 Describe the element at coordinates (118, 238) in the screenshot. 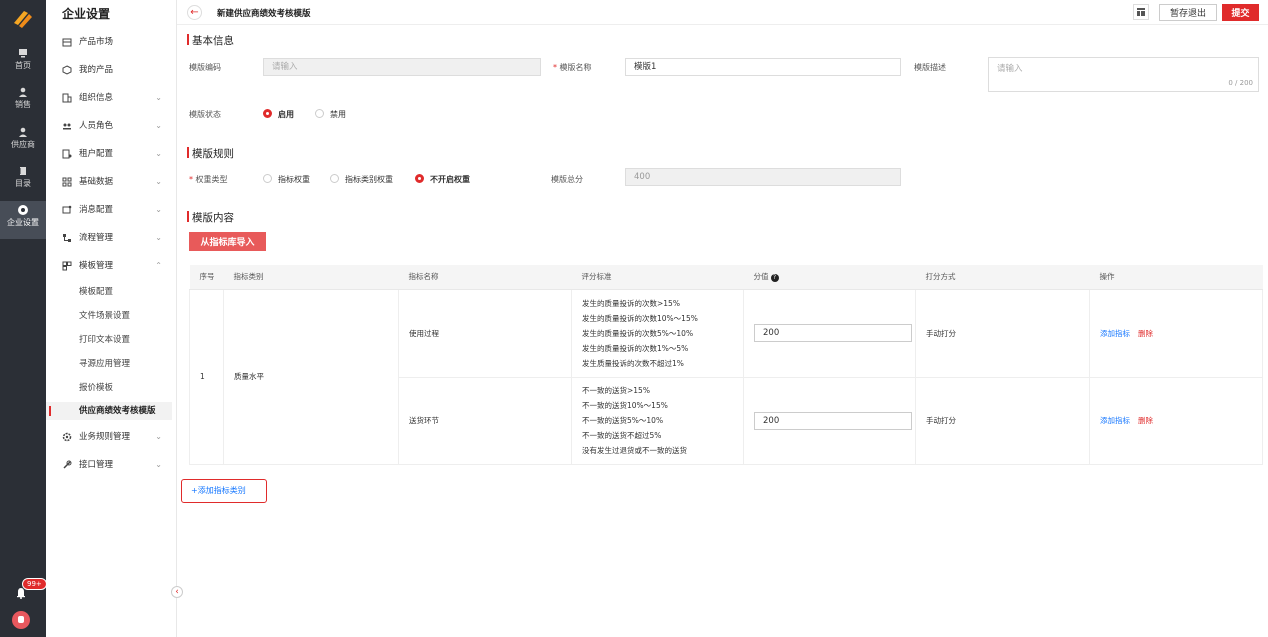

I see `menu-item-flow: 流程管理 ⌄` at that location.